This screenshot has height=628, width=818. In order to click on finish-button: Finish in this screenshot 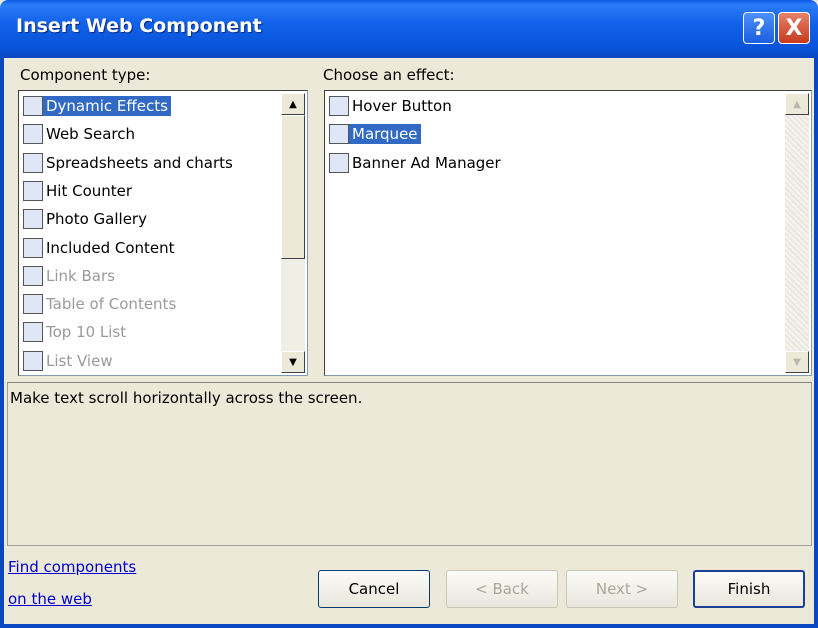, I will do `click(749, 589)`.